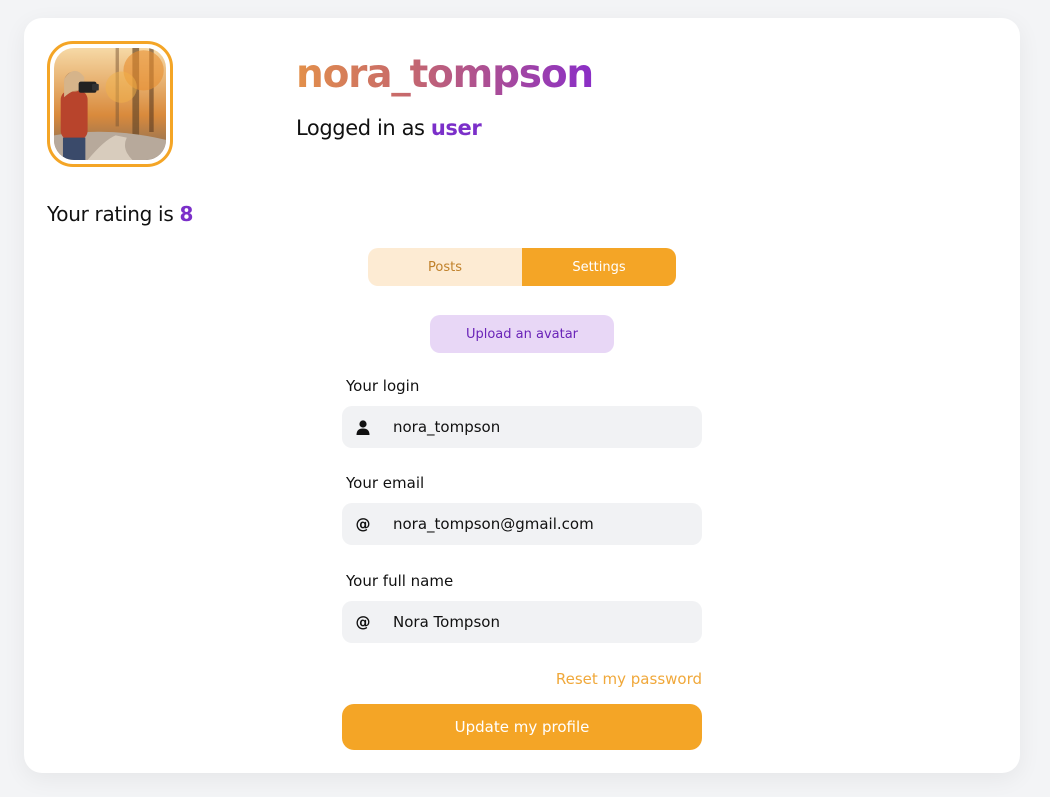 This screenshot has height=797, width=1050. Describe the element at coordinates (629, 679) in the screenshot. I see `reset-password-link: Reset my password` at that location.